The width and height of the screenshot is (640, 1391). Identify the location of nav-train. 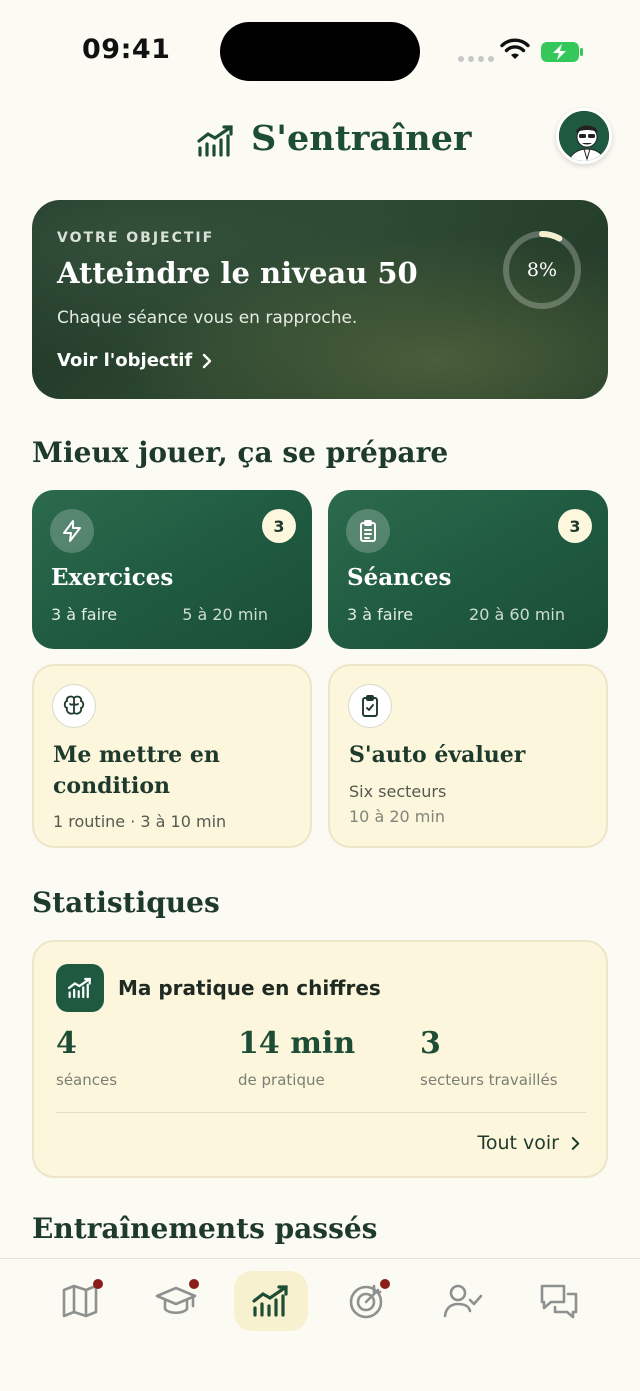
(271, 1301).